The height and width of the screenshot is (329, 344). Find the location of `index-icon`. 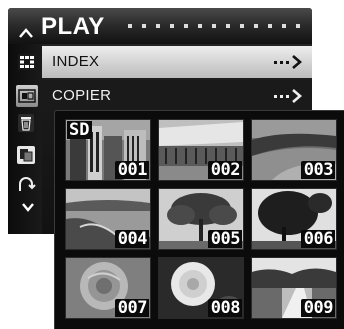

index-icon is located at coordinates (27, 62).